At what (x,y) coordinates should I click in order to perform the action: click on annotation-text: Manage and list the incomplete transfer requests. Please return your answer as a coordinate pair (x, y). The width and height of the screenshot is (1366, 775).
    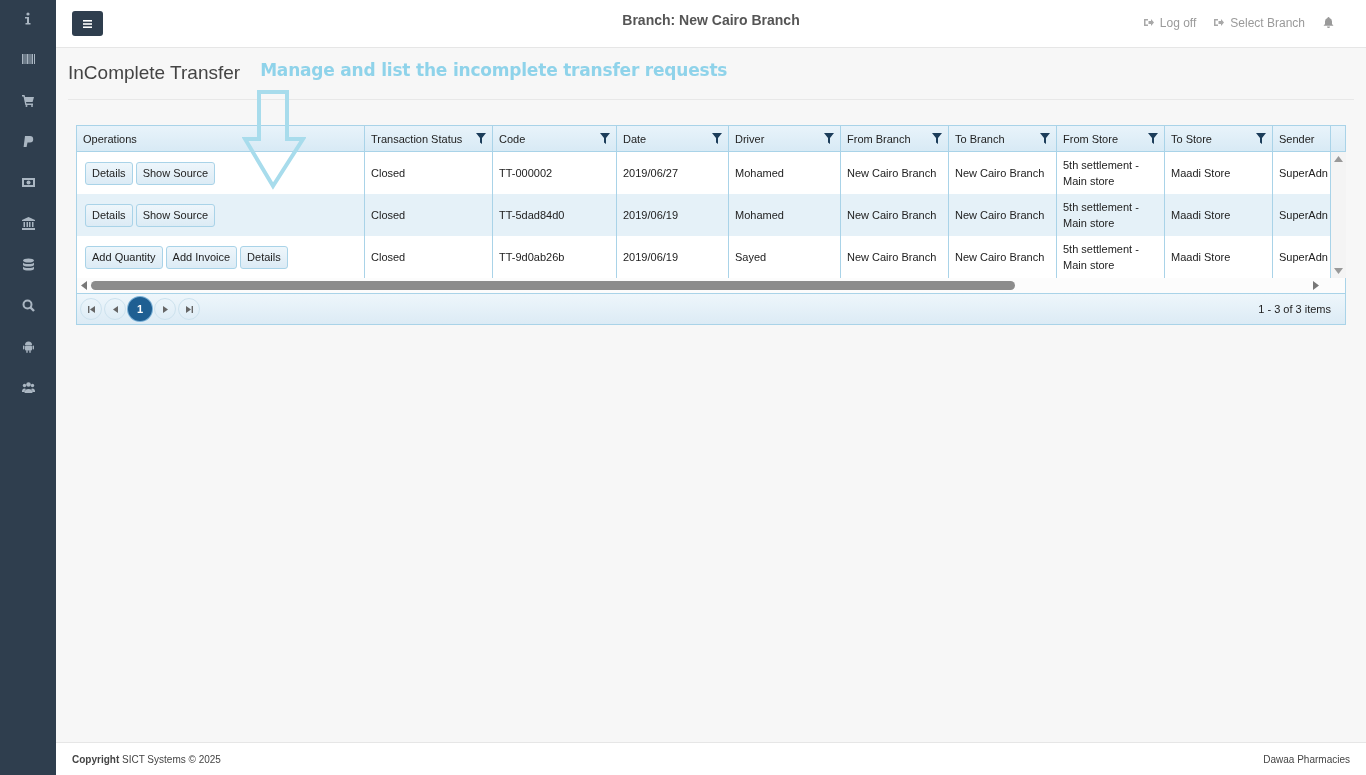
    Looking at the image, I should click on (494, 70).